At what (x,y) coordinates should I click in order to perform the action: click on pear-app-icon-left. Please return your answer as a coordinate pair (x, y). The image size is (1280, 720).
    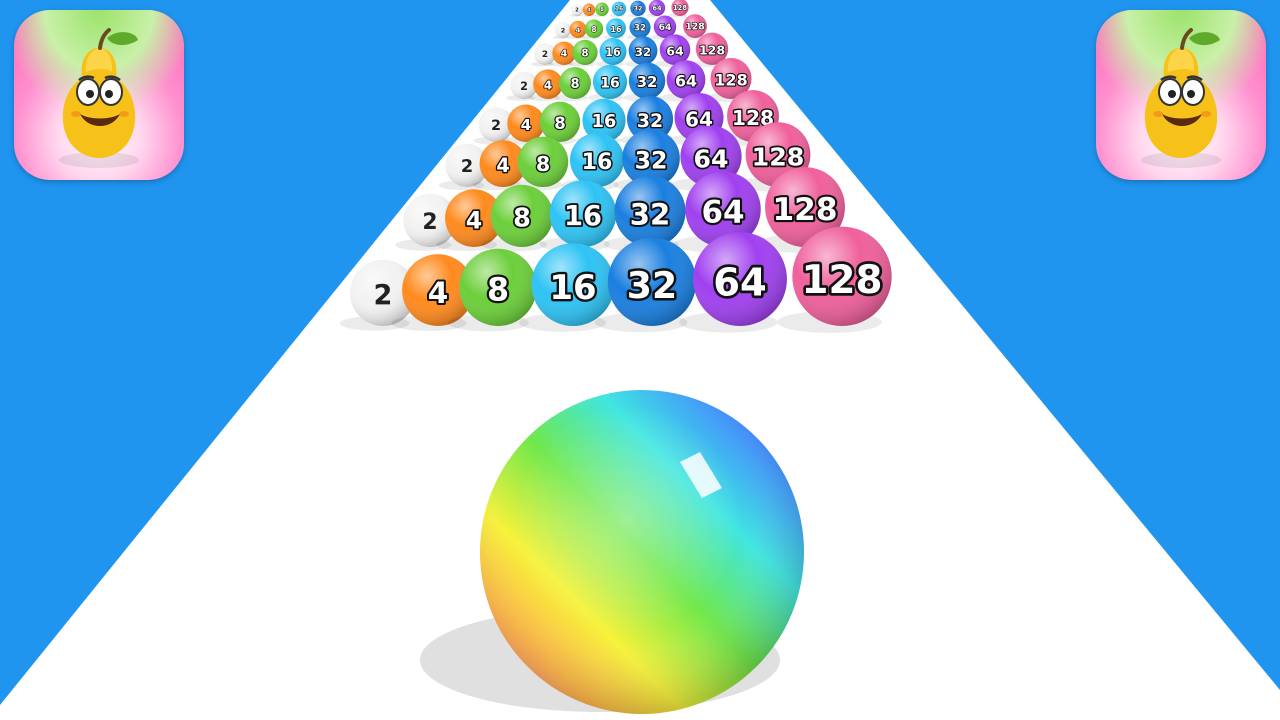
    Looking at the image, I should click on (99, 95).